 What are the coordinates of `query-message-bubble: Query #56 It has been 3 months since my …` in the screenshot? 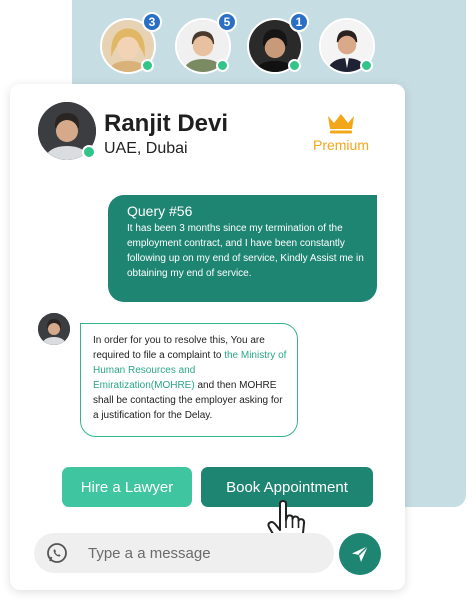 It's located at (242, 248).